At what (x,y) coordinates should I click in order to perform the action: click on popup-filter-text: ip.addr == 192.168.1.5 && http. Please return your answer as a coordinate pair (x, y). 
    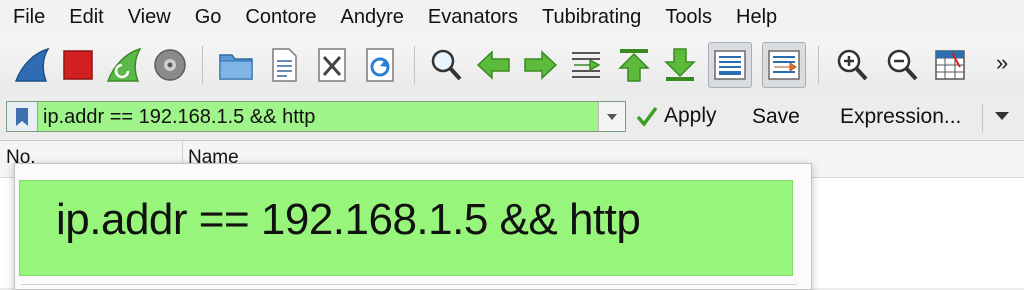
    Looking at the image, I should click on (348, 219).